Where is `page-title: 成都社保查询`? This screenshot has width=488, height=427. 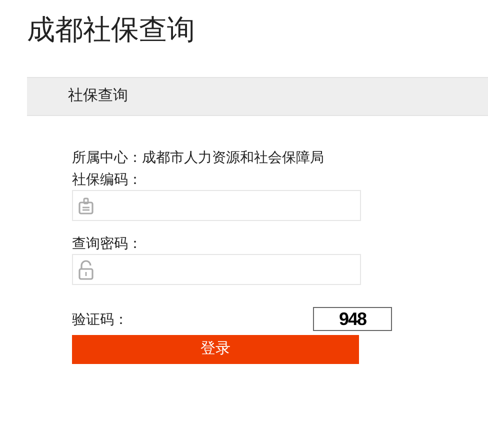 page-title: 成都社保查询 is located at coordinates (111, 30).